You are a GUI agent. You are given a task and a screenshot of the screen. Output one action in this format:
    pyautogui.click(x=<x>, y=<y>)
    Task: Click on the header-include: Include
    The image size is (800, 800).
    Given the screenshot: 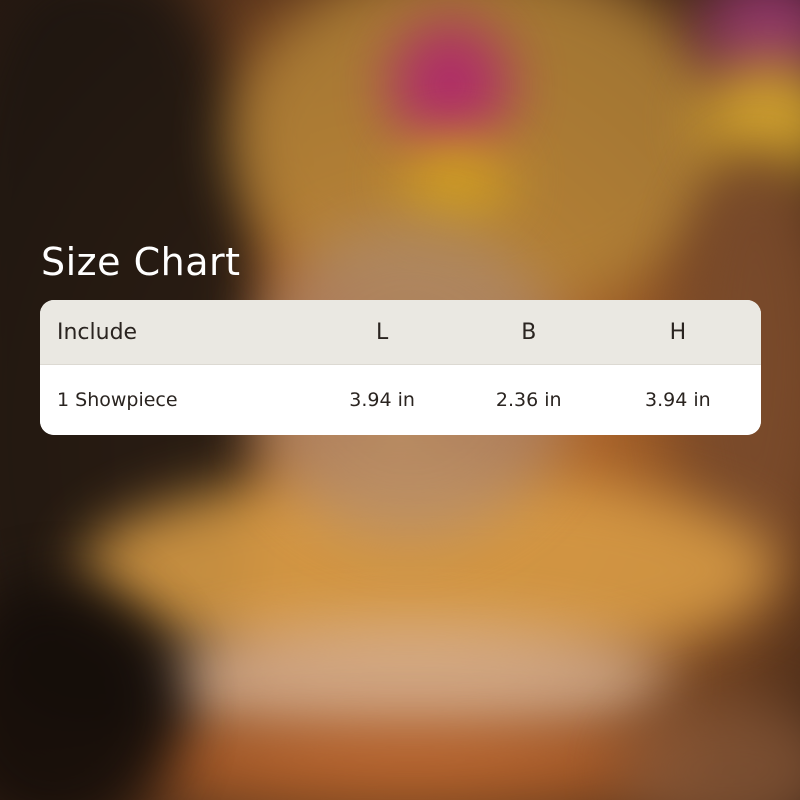 What is the action you would take?
    pyautogui.click(x=97, y=332)
    